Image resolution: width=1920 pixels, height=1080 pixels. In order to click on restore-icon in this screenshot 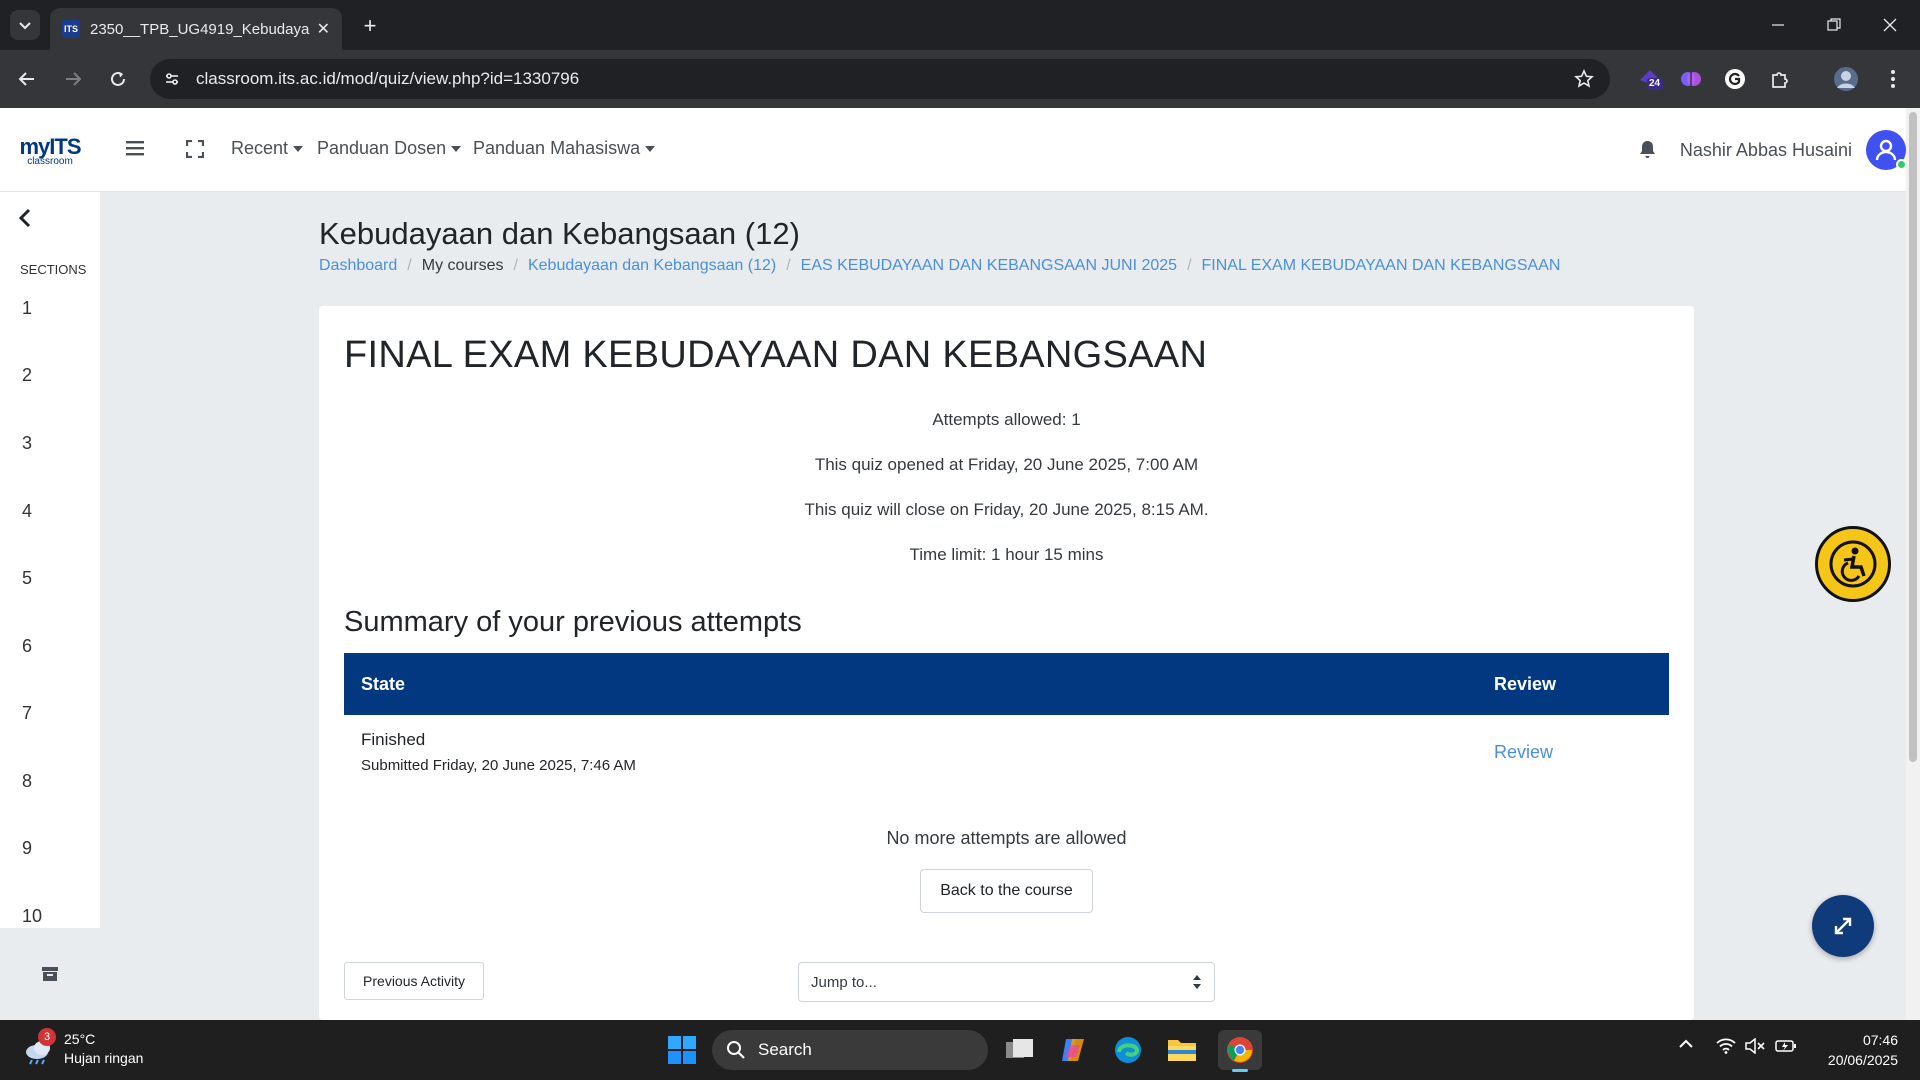, I will do `click(1834, 24)`.